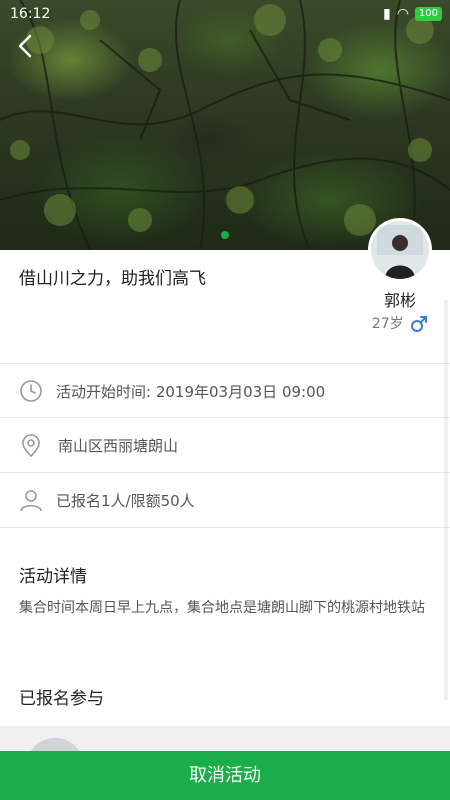 The height and width of the screenshot is (800, 450). Describe the element at coordinates (225, 445) in the screenshot. I see `location-row: 南山区西丽塘朗山` at that location.